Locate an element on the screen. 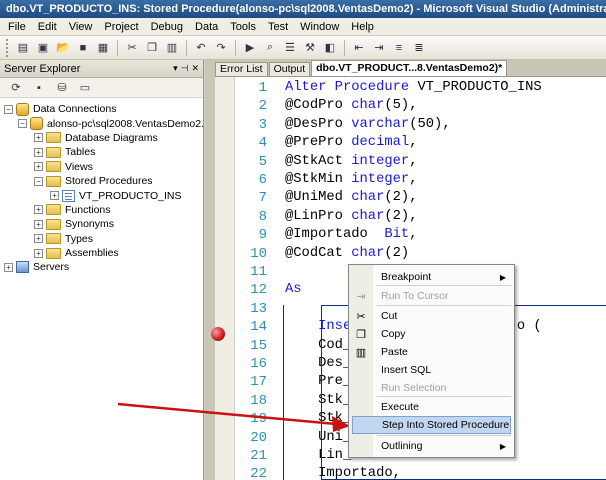  context-menu-item-step-into-stored-procedure: Step Into Stored Procedure is located at coordinates (431, 425).